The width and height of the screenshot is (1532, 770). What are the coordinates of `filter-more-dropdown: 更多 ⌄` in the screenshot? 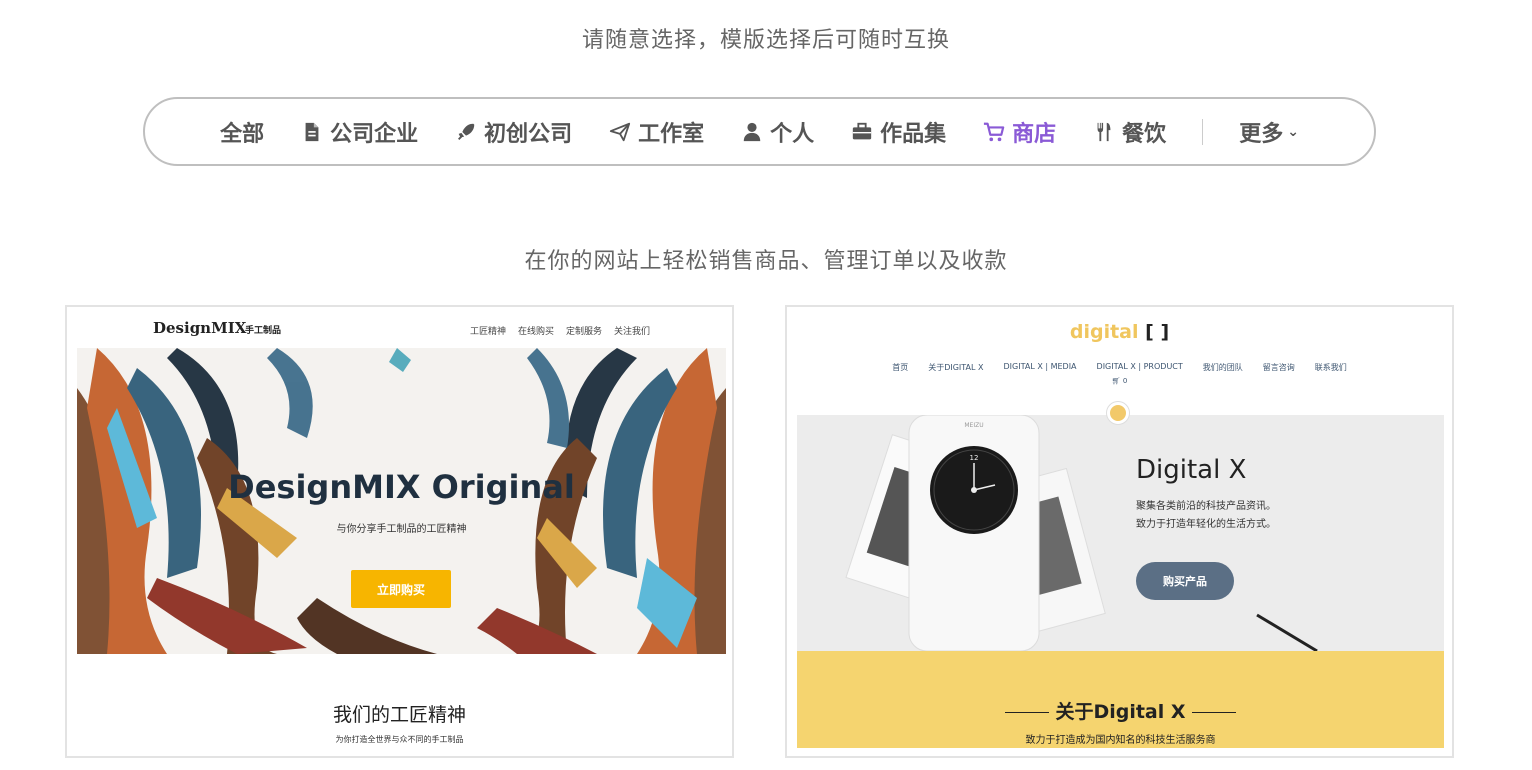 It's located at (1269, 132).